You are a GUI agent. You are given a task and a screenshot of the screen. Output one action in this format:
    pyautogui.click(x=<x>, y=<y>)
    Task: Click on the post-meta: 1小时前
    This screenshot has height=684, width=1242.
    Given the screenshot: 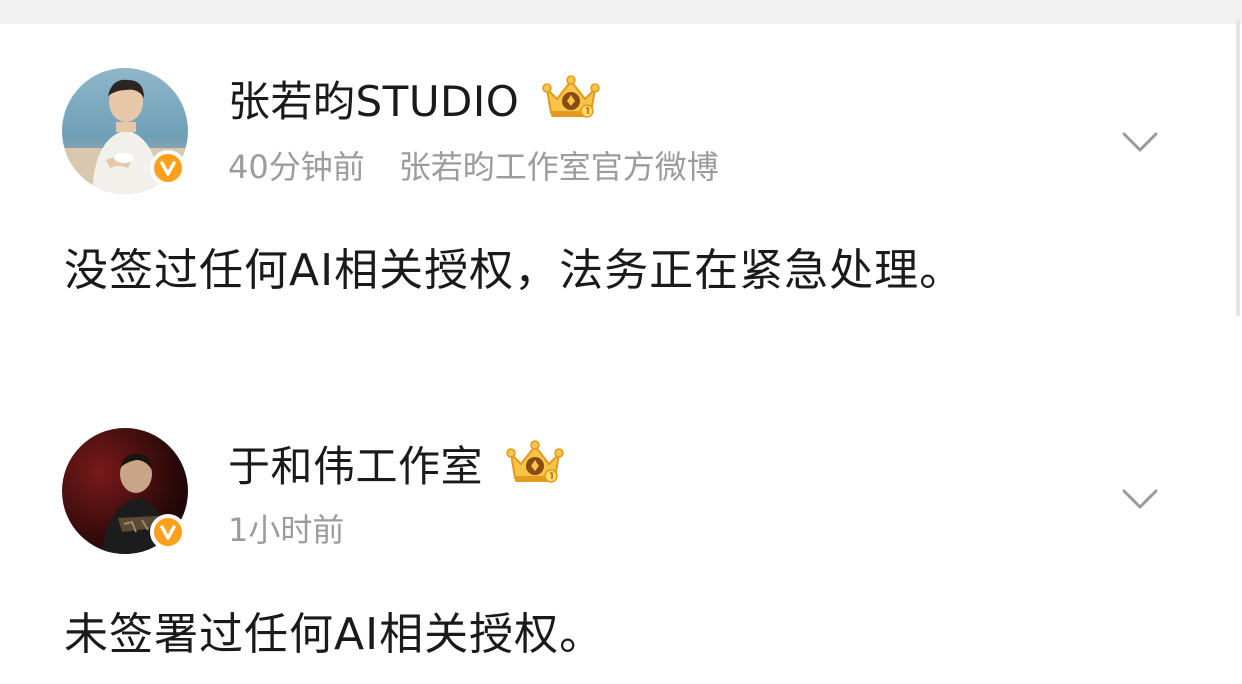 What is the action you would take?
    pyautogui.click(x=286, y=528)
    